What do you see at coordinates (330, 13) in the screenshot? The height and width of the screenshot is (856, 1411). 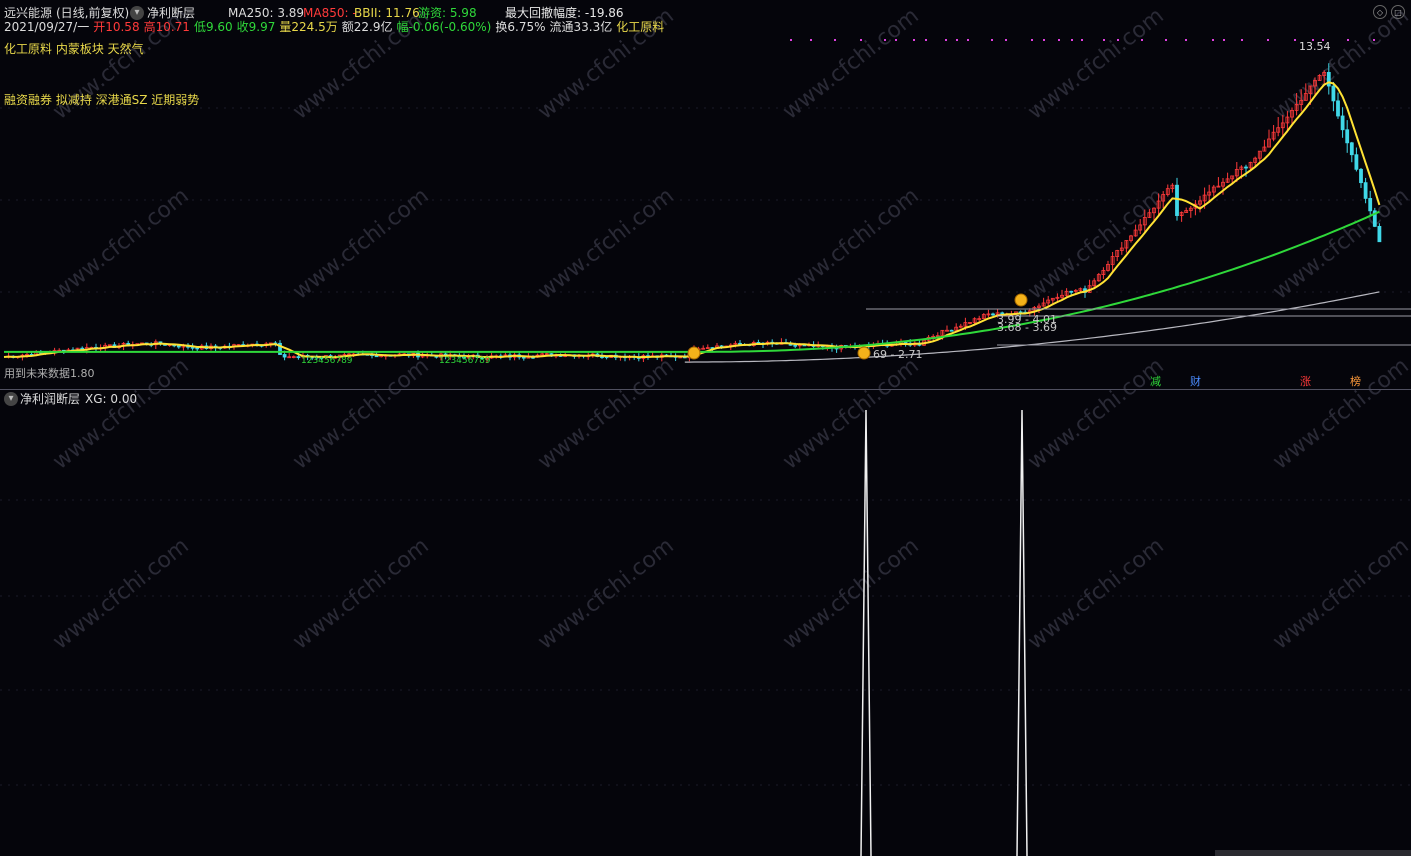 I see `ma850-value: MA850: -` at bounding box center [330, 13].